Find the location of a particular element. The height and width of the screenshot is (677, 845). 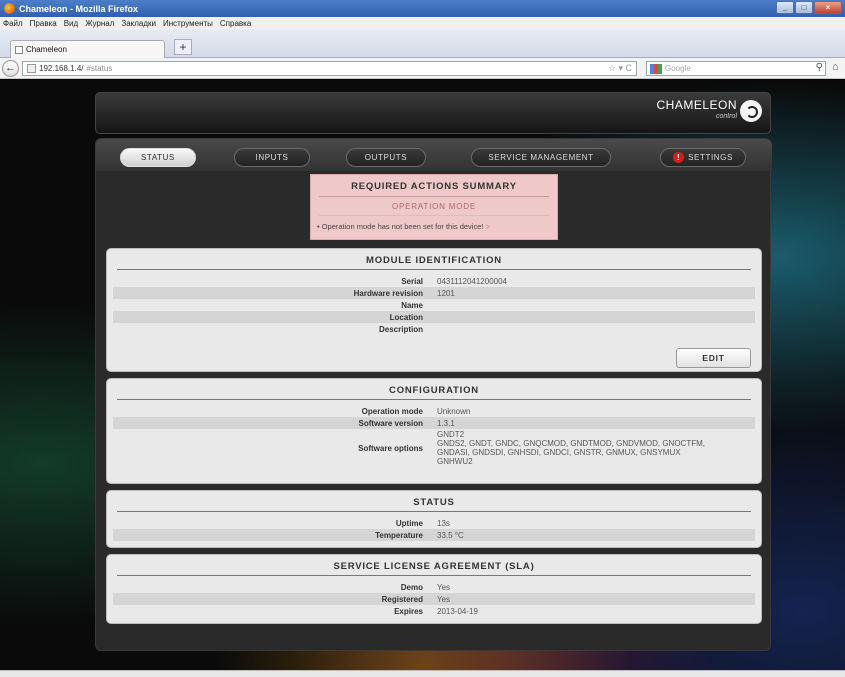

info-row-description: Description is located at coordinates (434, 329).